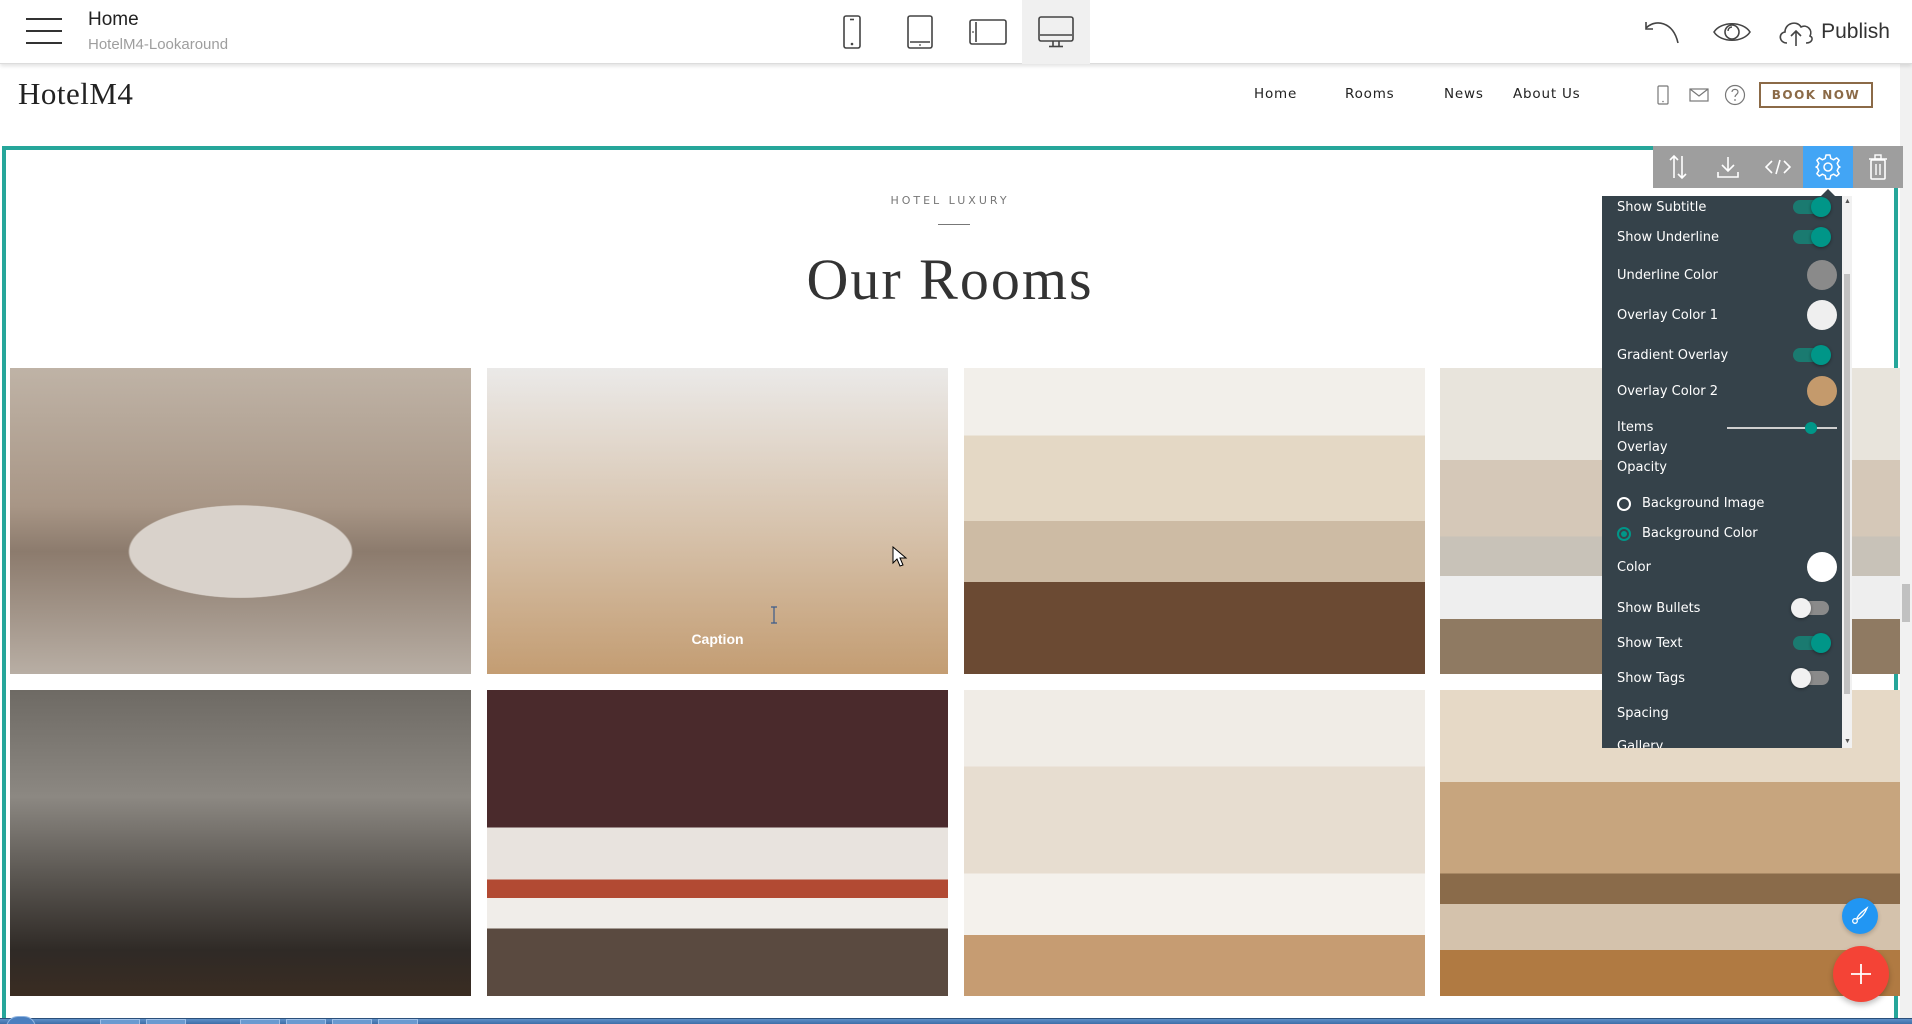 Image resolution: width=1912 pixels, height=1024 pixels. What do you see at coordinates (1668, 391) in the screenshot?
I see `setting-label: Overlay Color 2` at bounding box center [1668, 391].